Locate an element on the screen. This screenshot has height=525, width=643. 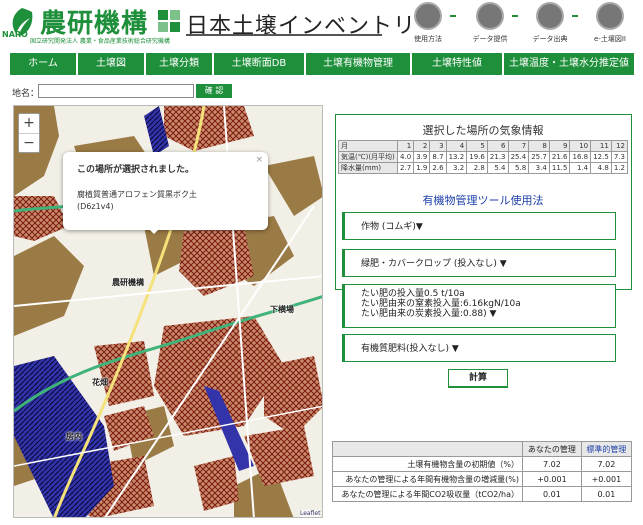
soil-map-icon is located at coordinates (610, 16).